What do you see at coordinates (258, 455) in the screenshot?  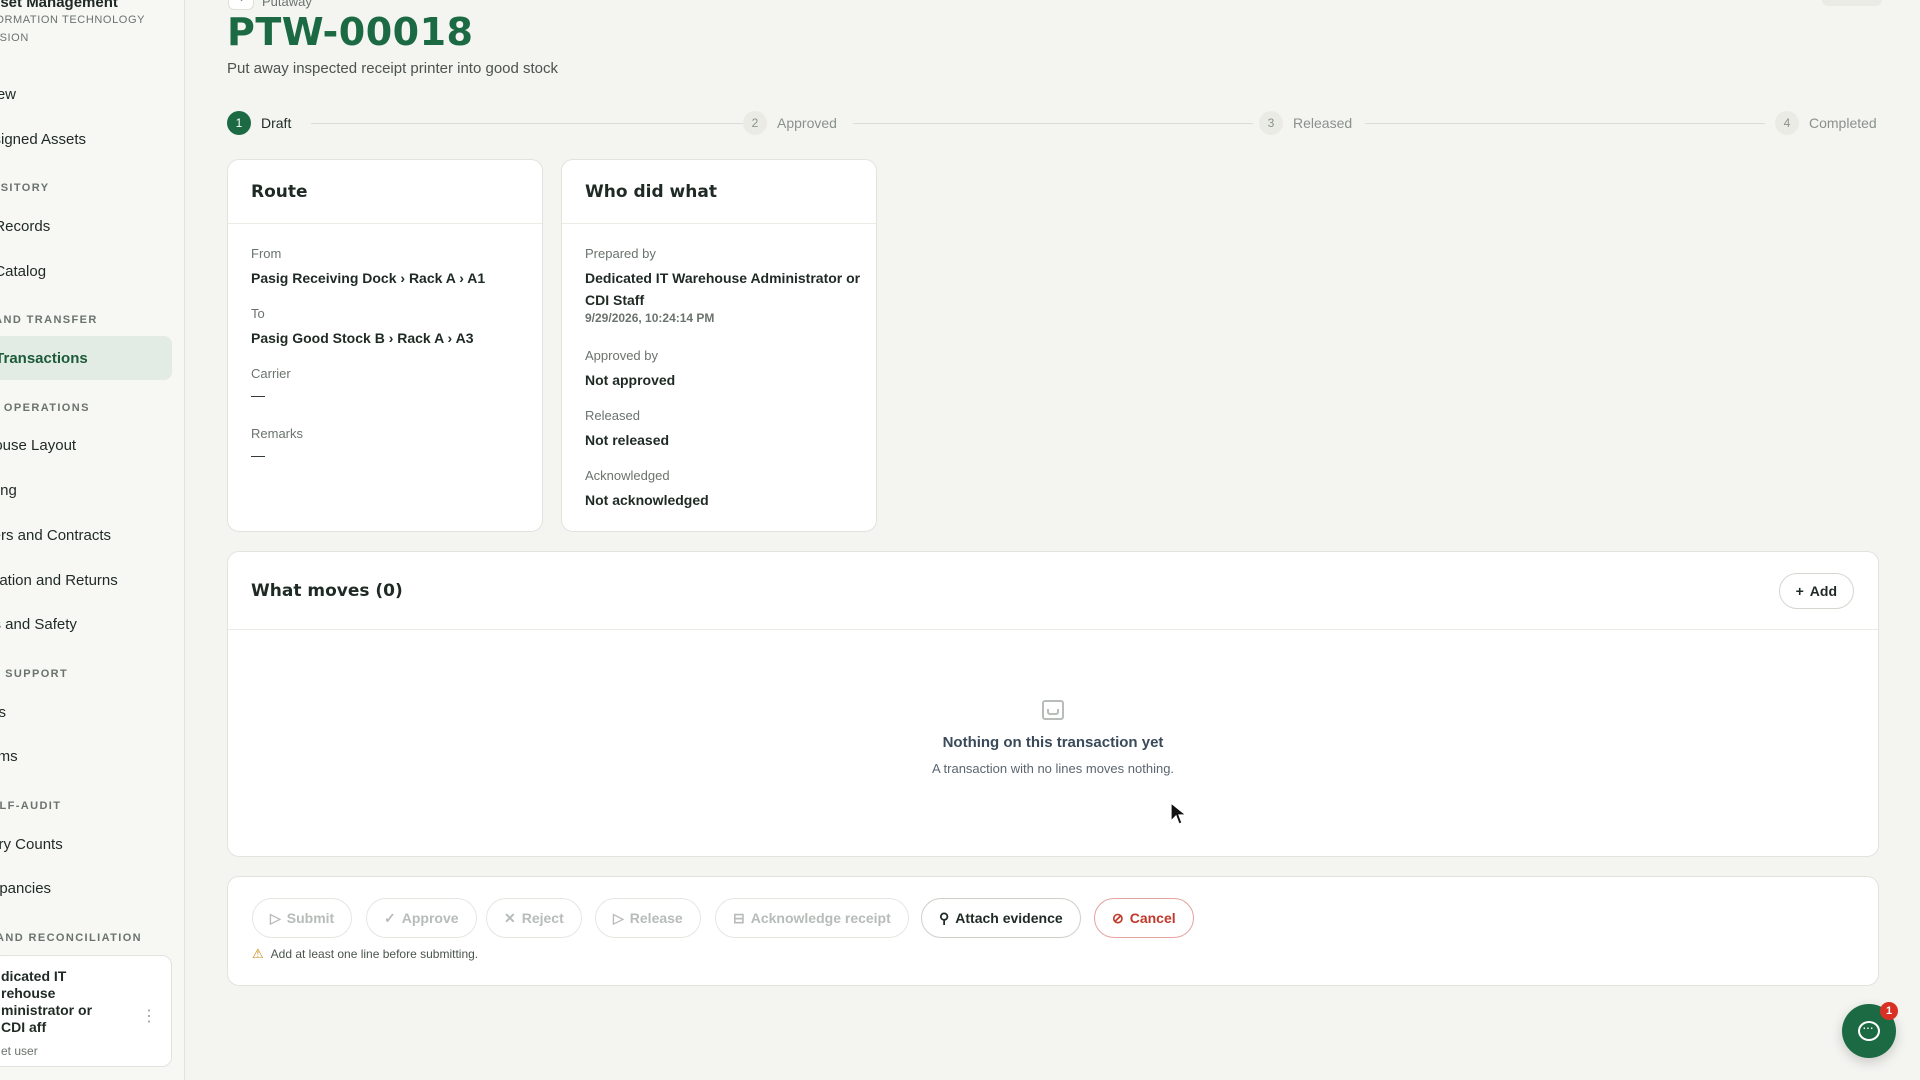 I see `route-remarks-value: —` at bounding box center [258, 455].